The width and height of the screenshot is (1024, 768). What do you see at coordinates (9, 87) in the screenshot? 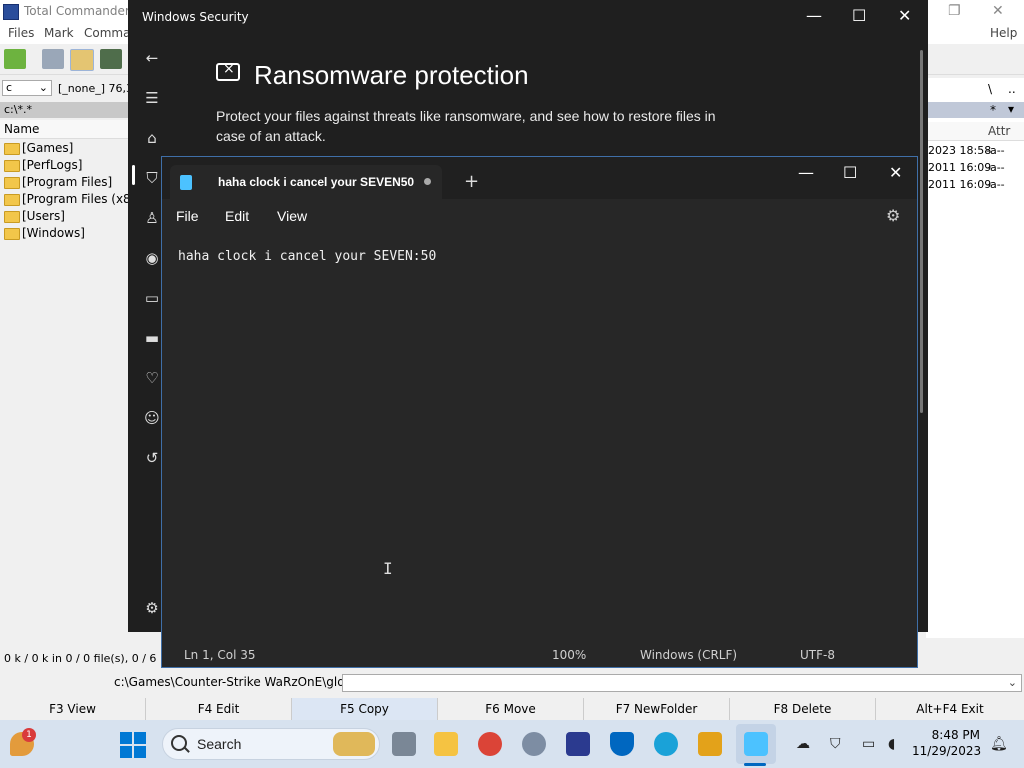
I see `drive-letter: c` at bounding box center [9, 87].